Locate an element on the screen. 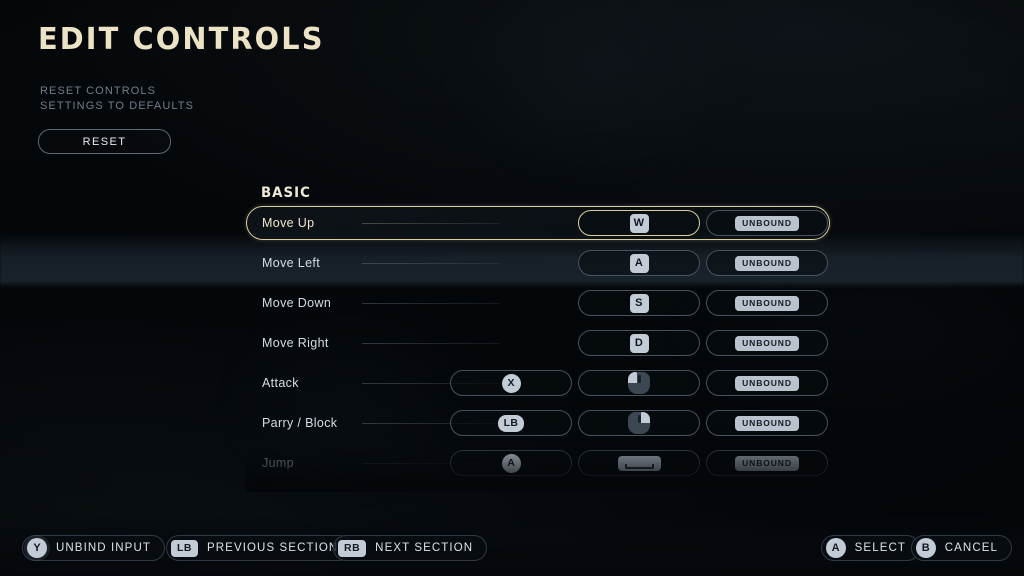 The width and height of the screenshot is (1024, 576). section-header-basic: BASIC is located at coordinates (286, 193).